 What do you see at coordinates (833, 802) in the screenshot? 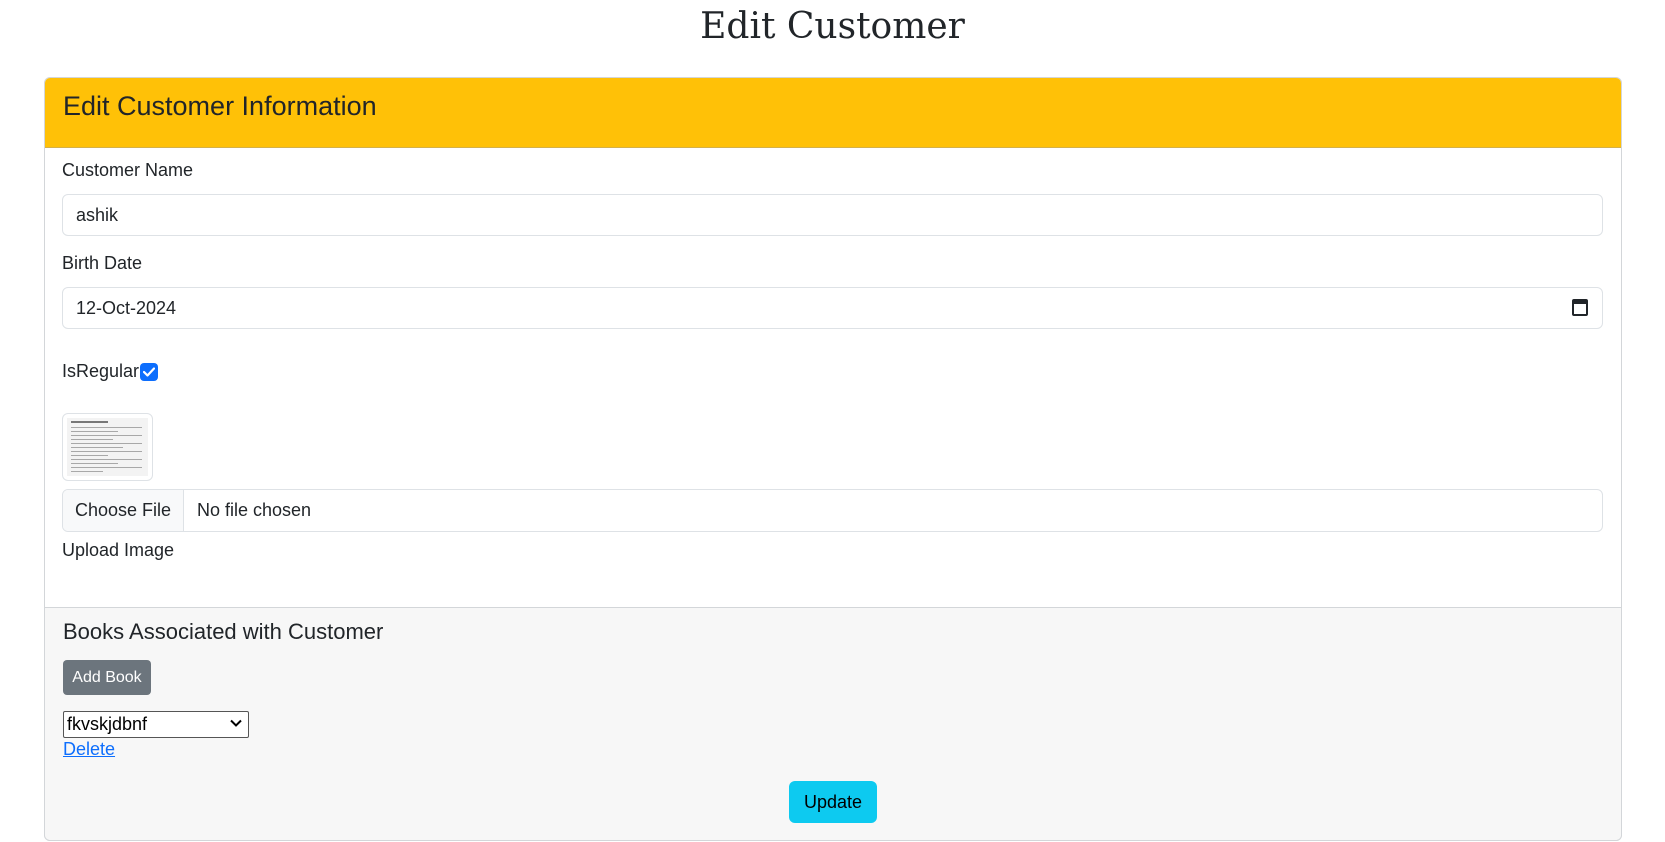
I see `update-button: Update` at bounding box center [833, 802].